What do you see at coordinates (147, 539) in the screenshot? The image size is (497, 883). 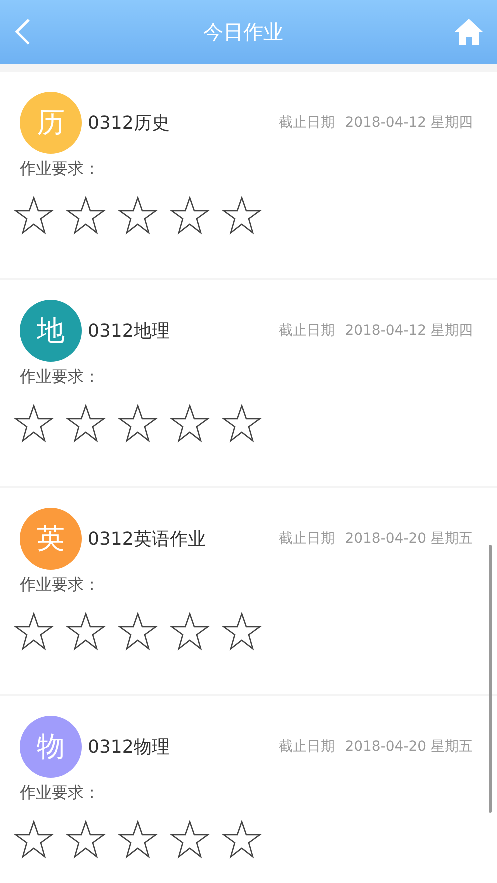 I see `assignment-title: 0312英语作业` at bounding box center [147, 539].